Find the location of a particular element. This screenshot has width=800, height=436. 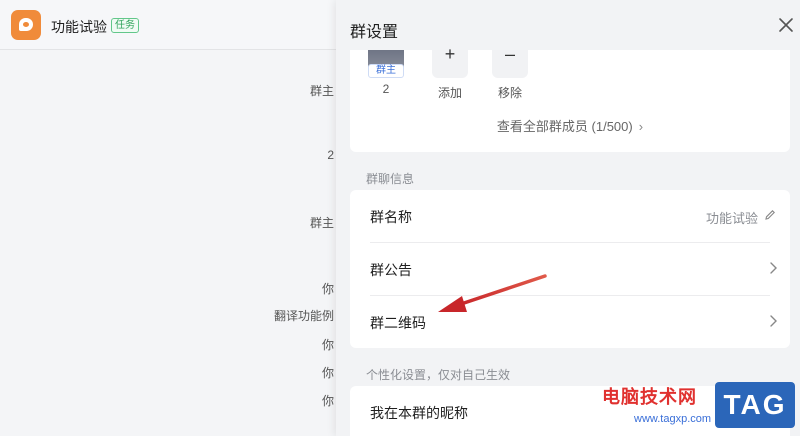

chat-title: 功能试验 is located at coordinates (79, 27).